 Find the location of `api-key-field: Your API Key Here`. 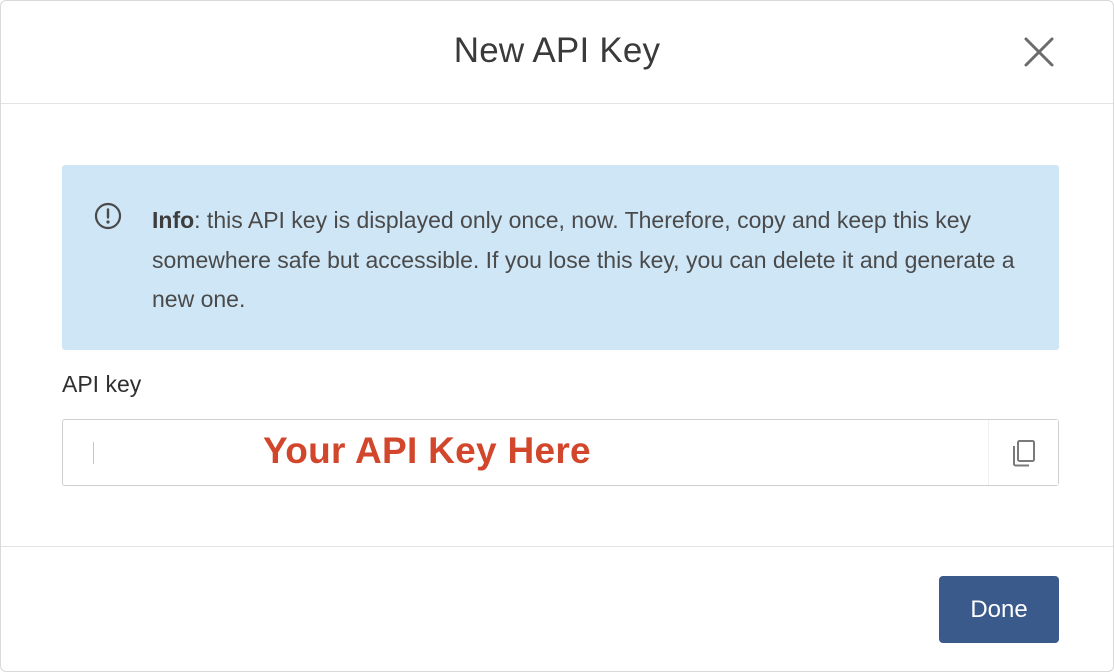

api-key-field: Your API Key Here is located at coordinates (560, 452).